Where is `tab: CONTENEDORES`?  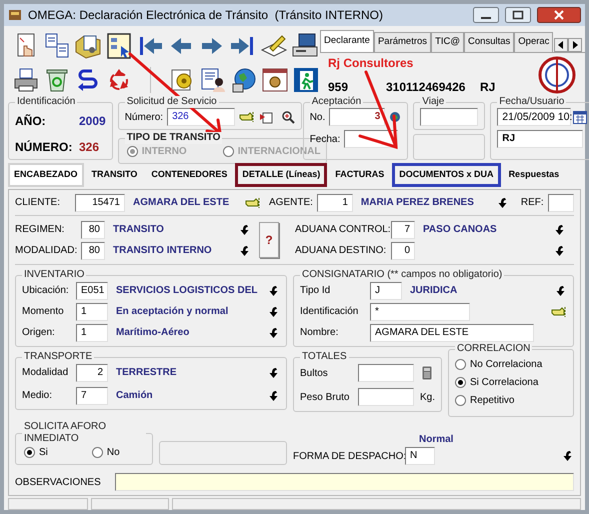 tab: CONTENEDORES is located at coordinates (189, 175).